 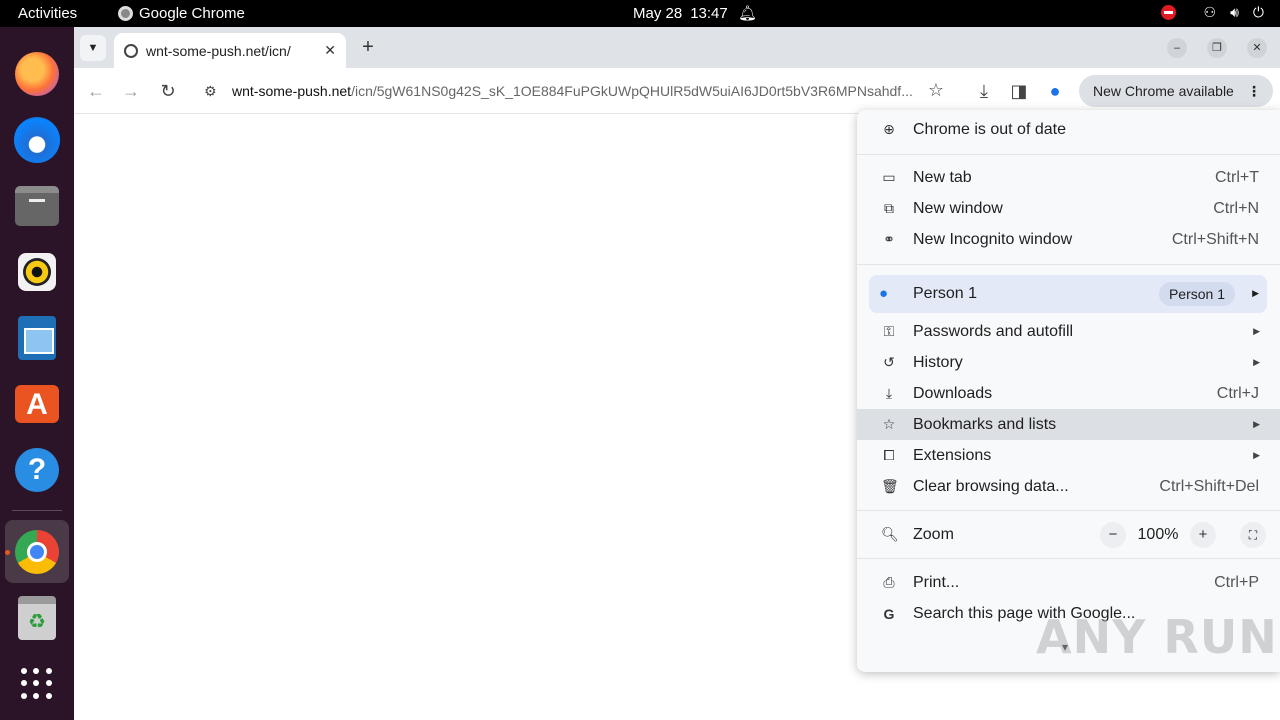 What do you see at coordinates (7, 552) in the screenshot?
I see `running-indicator` at bounding box center [7, 552].